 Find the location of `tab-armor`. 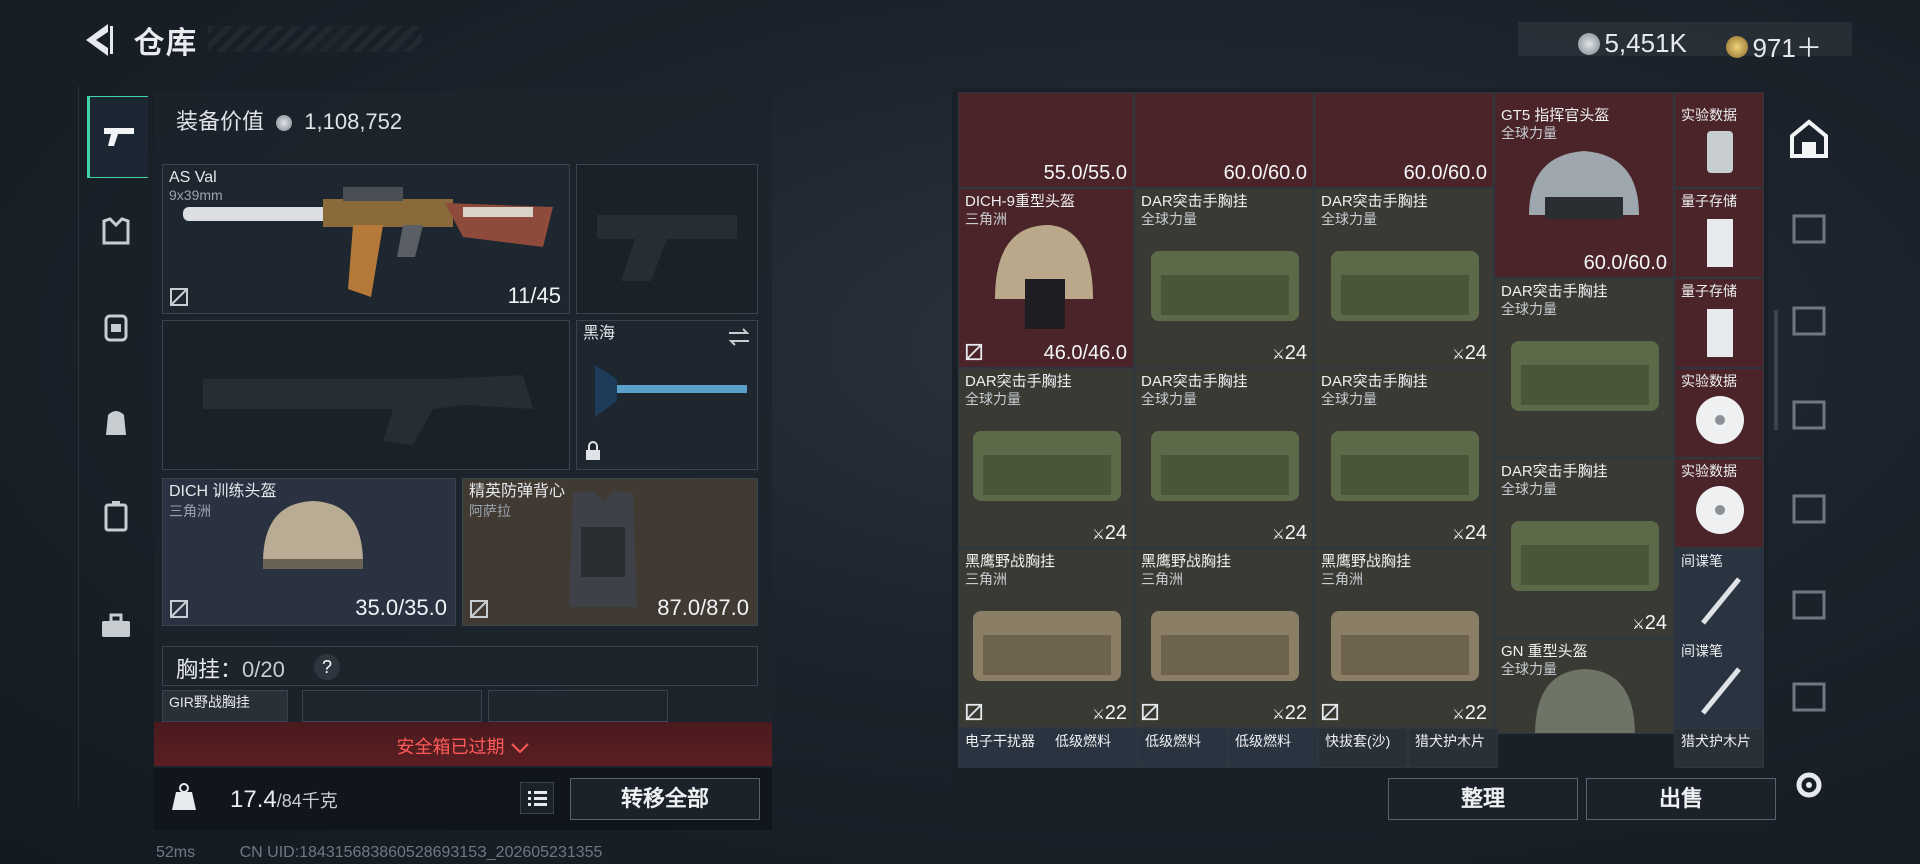

tab-armor is located at coordinates (116, 232).